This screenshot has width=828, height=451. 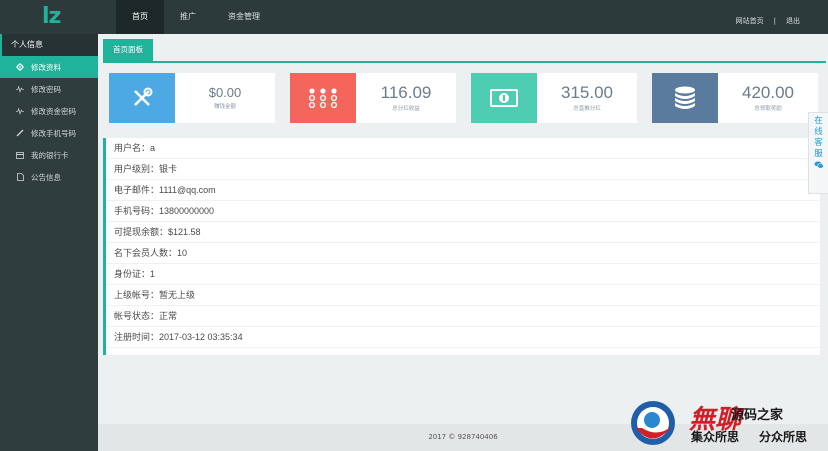 What do you see at coordinates (373, 98) in the screenshot?
I see `stat-card-dividend: 116.09 总分红收益` at bounding box center [373, 98].